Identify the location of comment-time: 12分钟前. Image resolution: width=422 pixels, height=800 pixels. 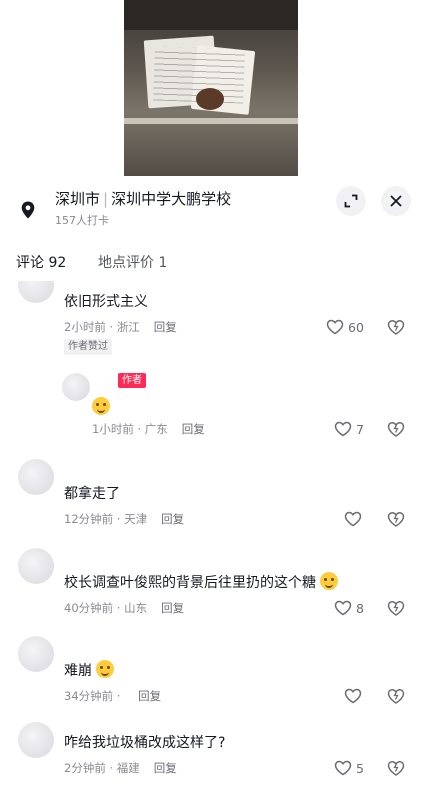
(89, 519).